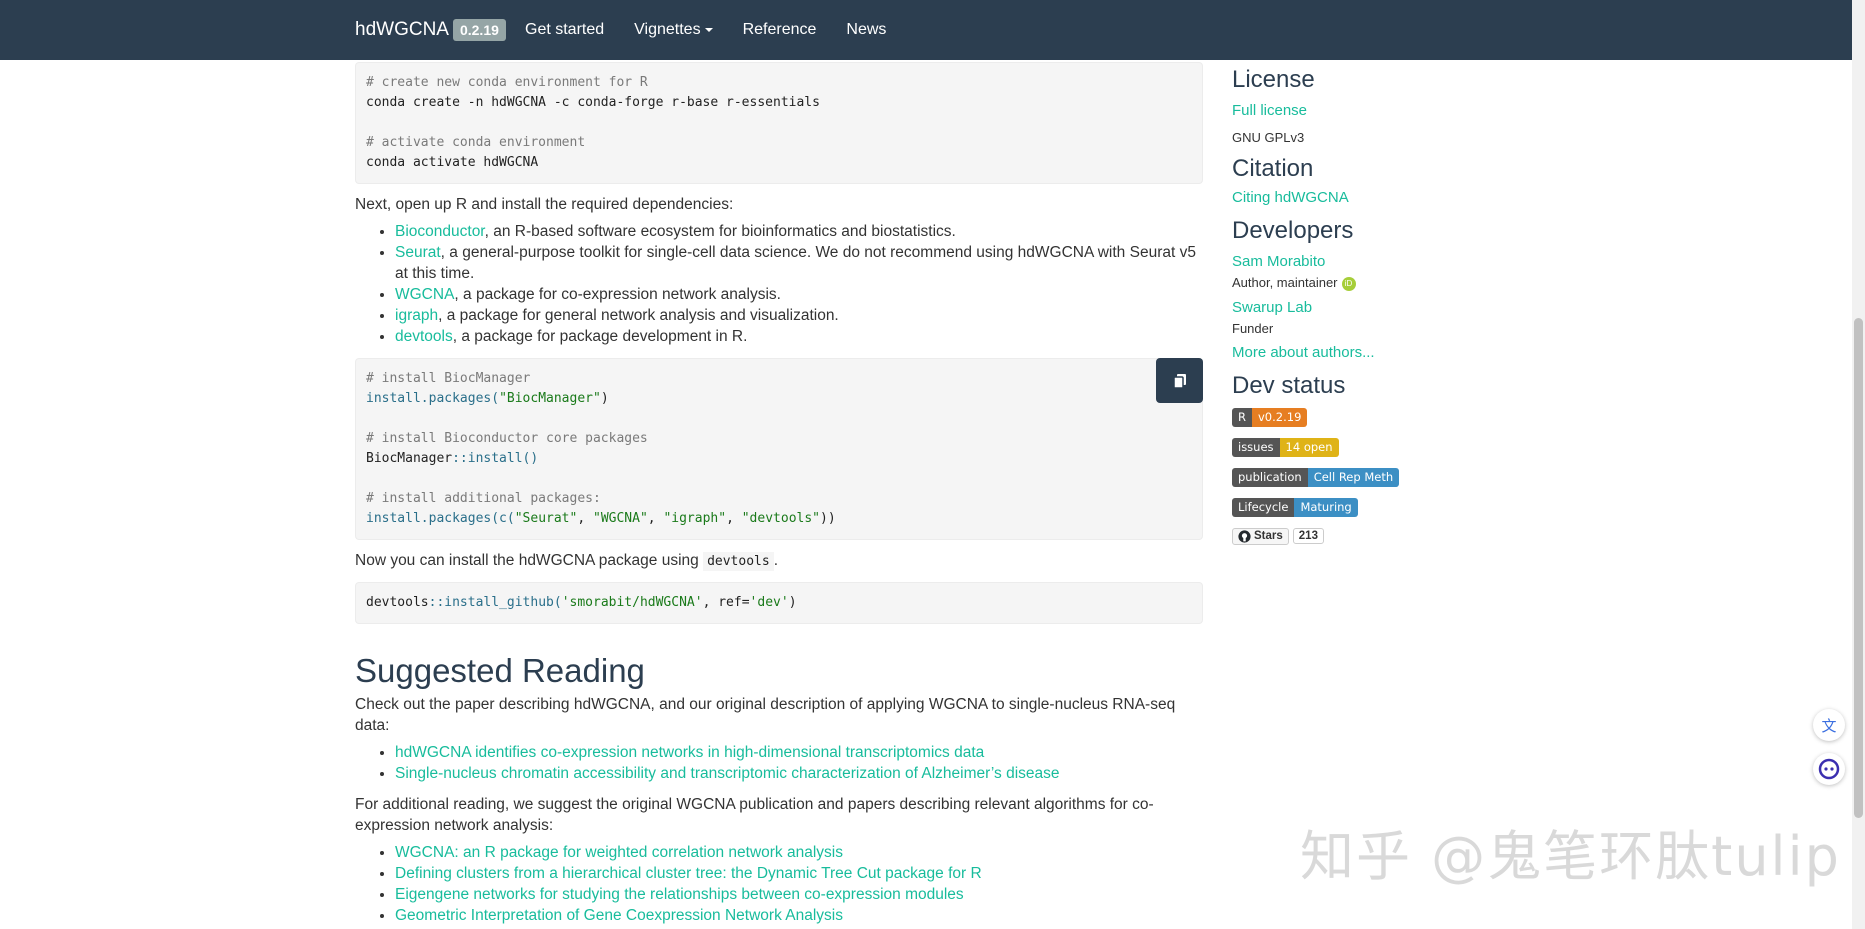 The width and height of the screenshot is (1865, 929). Describe the element at coordinates (424, 336) in the screenshot. I see `link-devtools: devtools` at that location.